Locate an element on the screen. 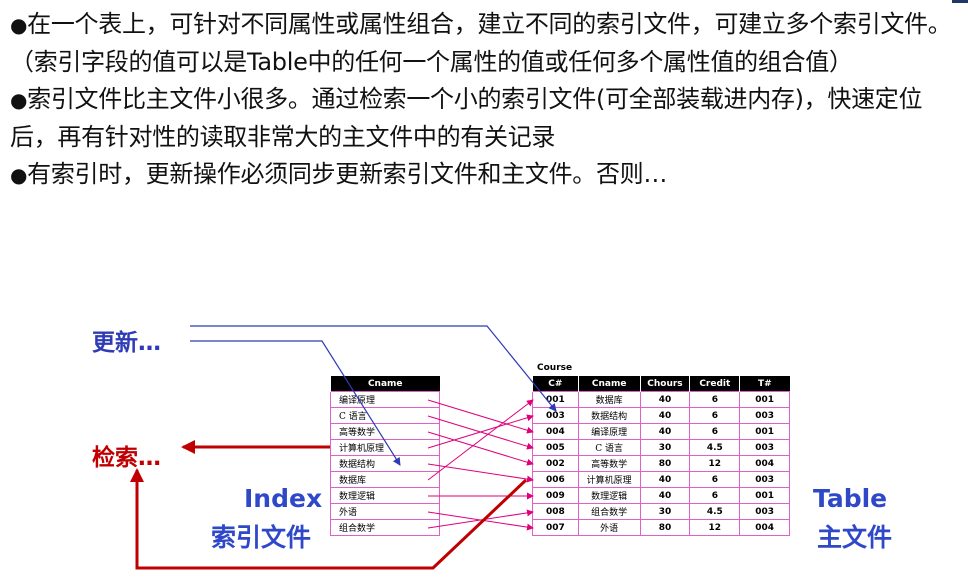  index-pointer-arrows is located at coordinates (480, 465).